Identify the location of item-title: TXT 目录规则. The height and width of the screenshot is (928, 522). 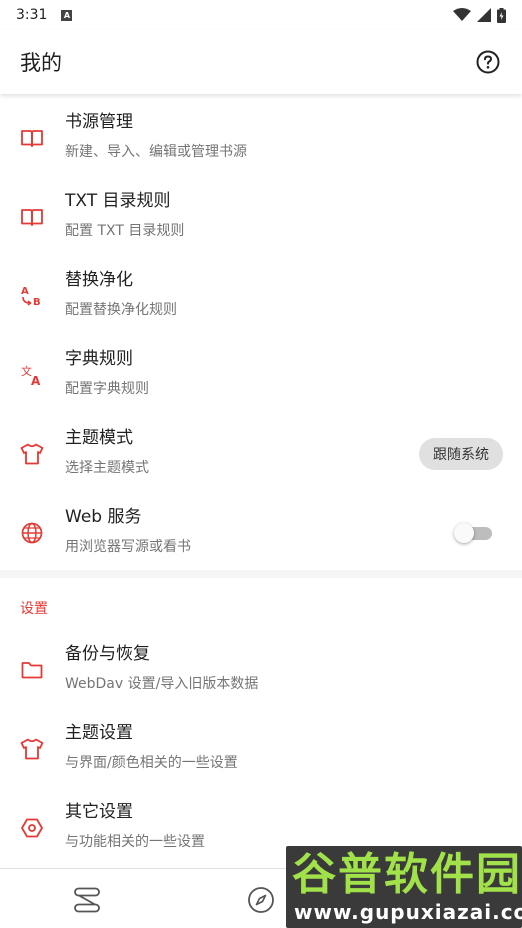
(118, 201).